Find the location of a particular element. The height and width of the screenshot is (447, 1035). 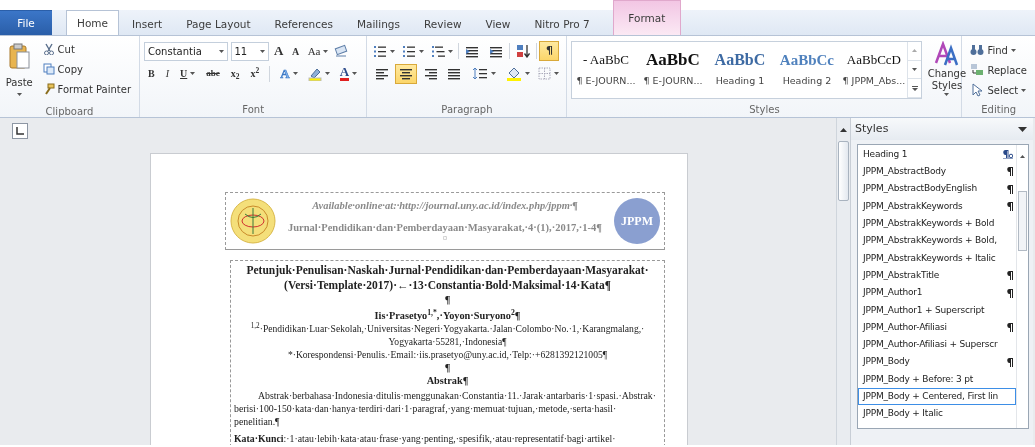

editing-button: Select is located at coordinates (998, 90).